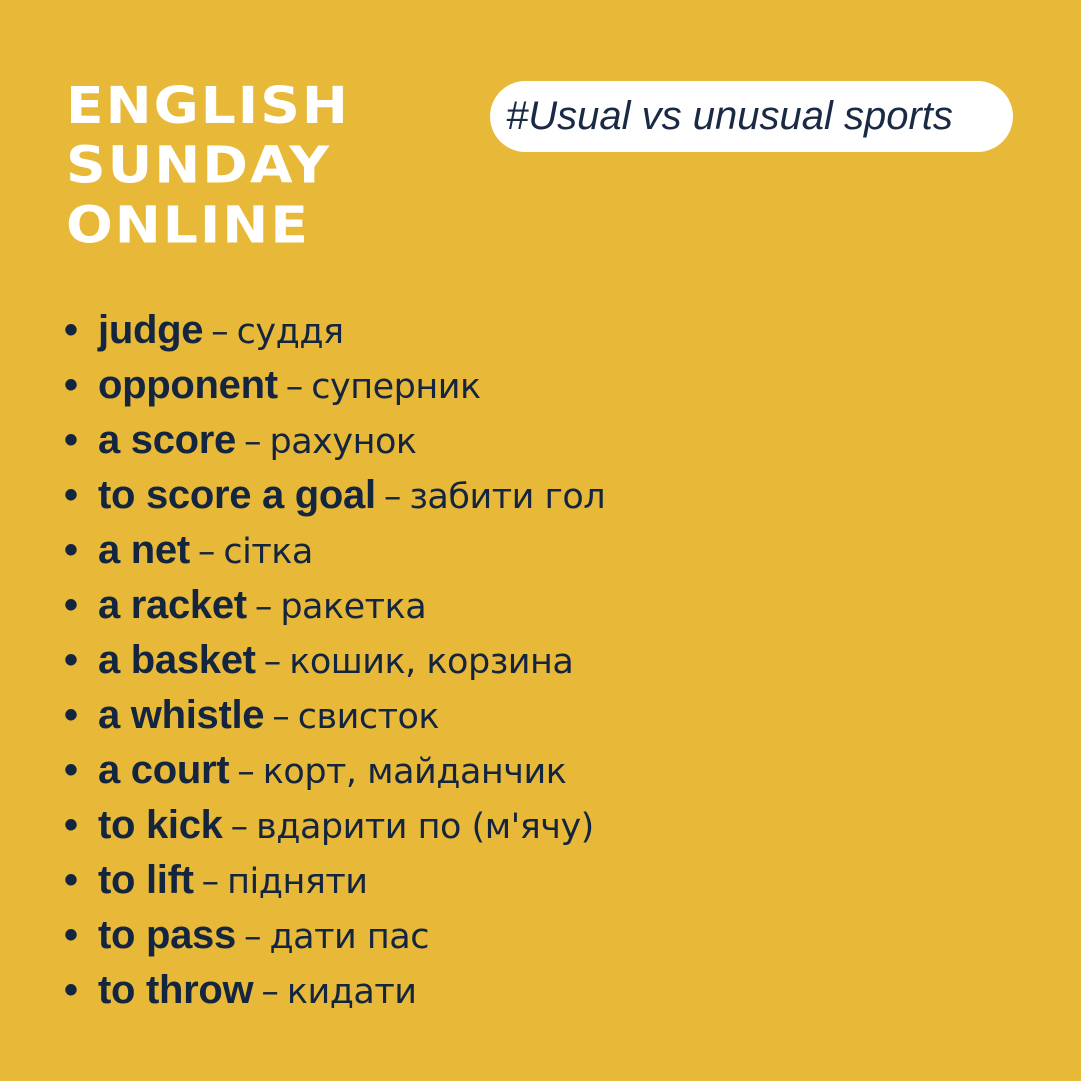 The image size is (1081, 1081). Describe the element at coordinates (290, 332) in the screenshot. I see `vocab-translation: суддя` at that location.